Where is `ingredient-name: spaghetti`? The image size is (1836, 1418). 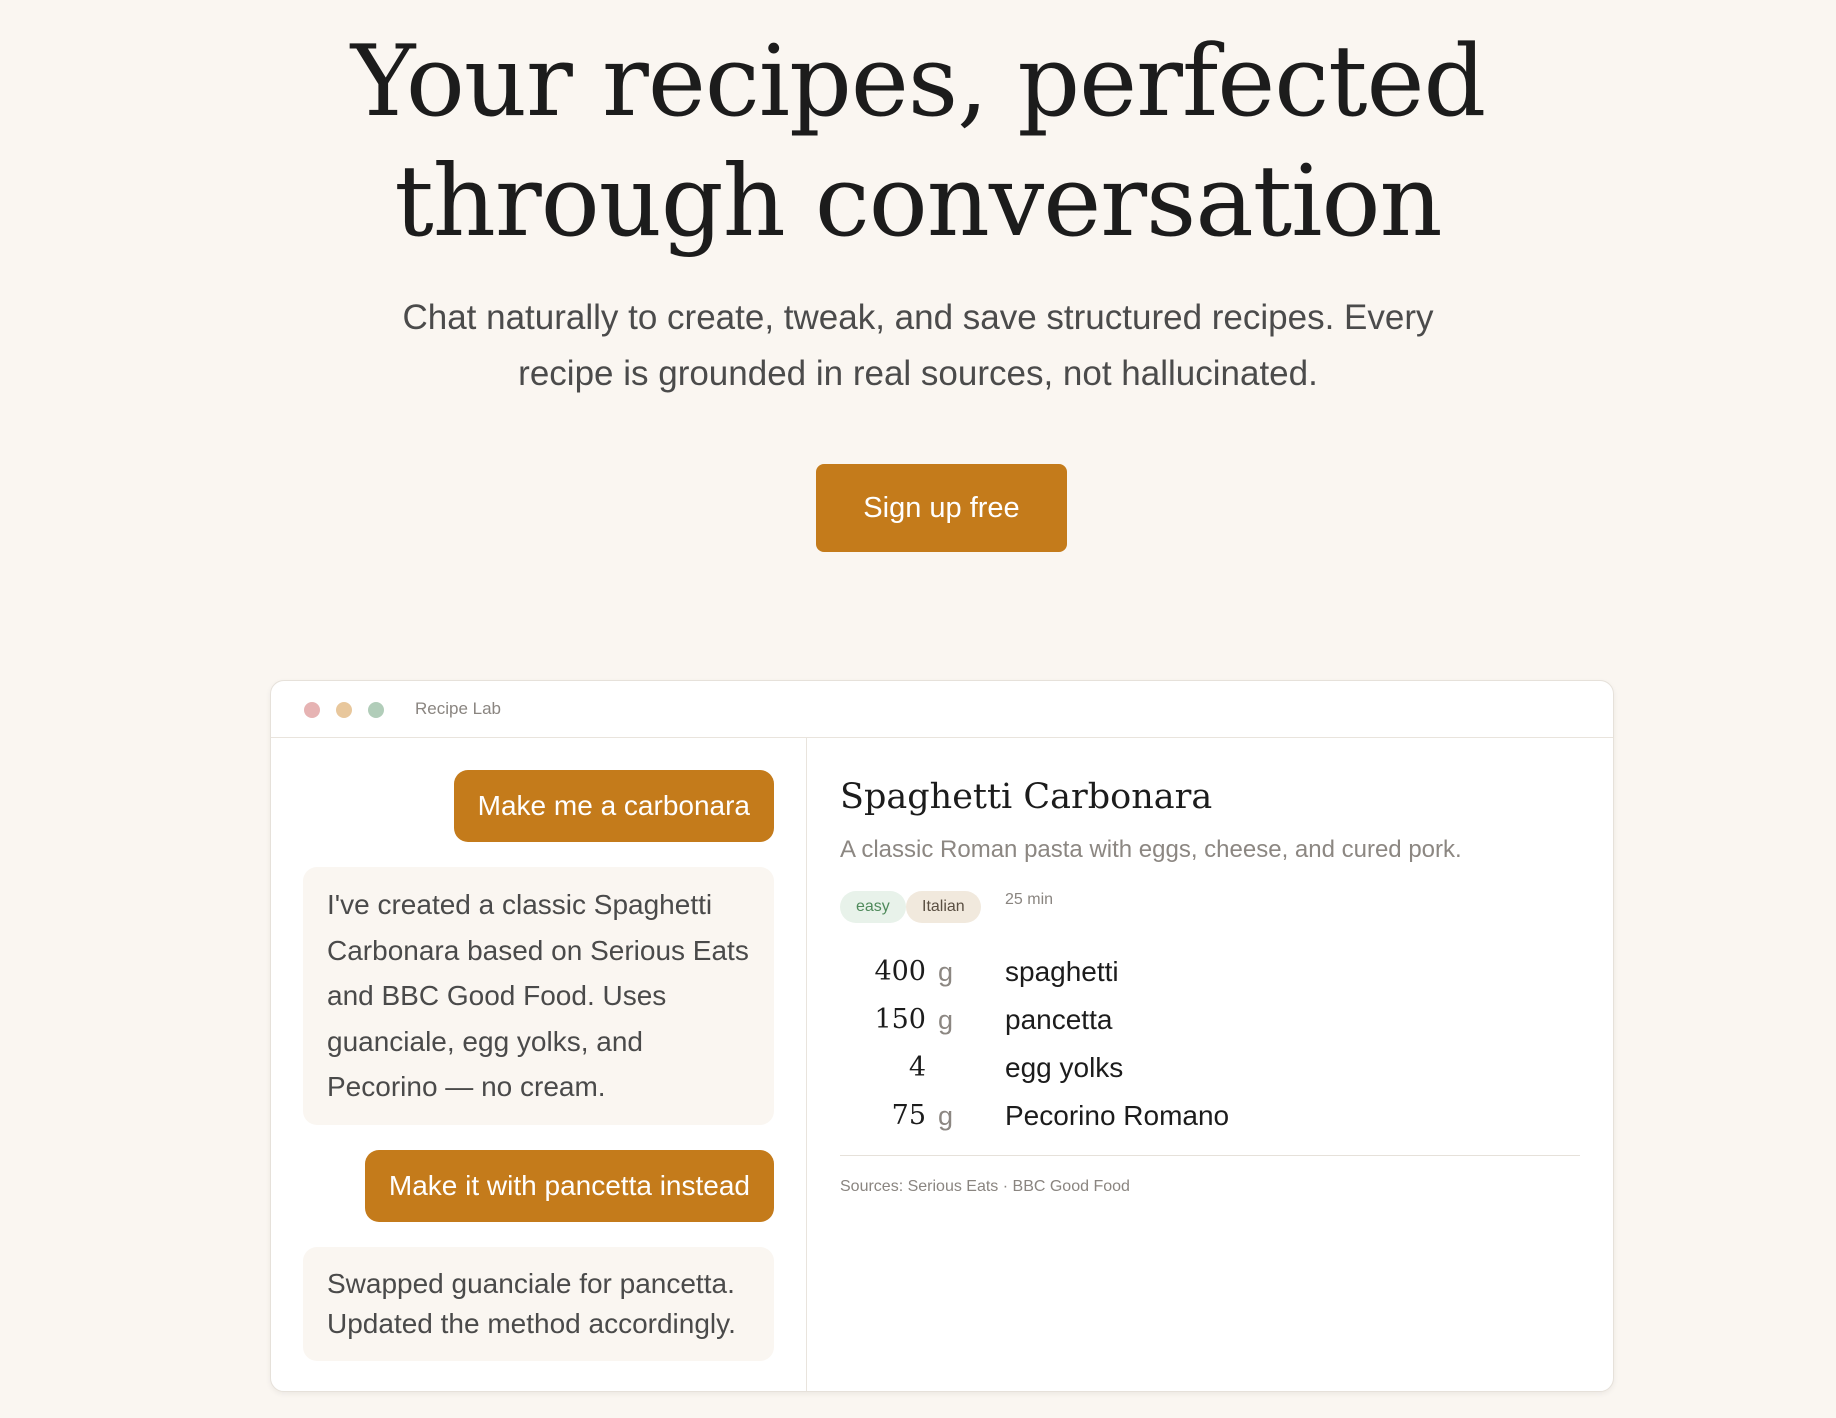
ingredient-name: spaghetti is located at coordinates (1062, 971).